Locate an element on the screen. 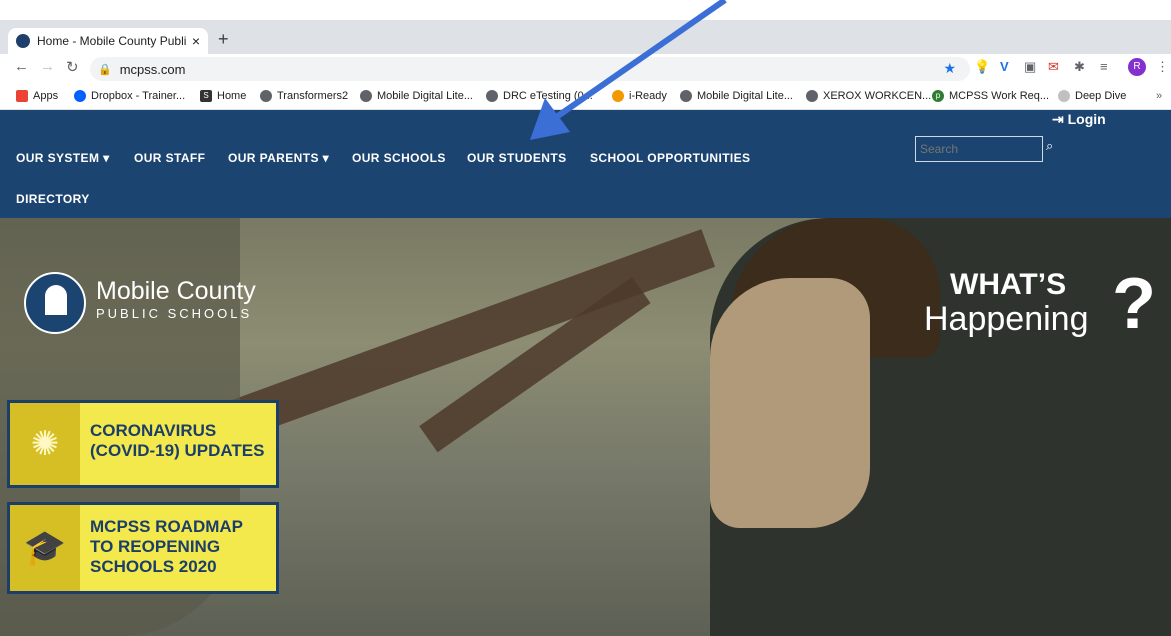 Image resolution: width=1171 pixels, height=636 pixels. bookmark-deep-dive: Deep Dive is located at coordinates (1092, 96).